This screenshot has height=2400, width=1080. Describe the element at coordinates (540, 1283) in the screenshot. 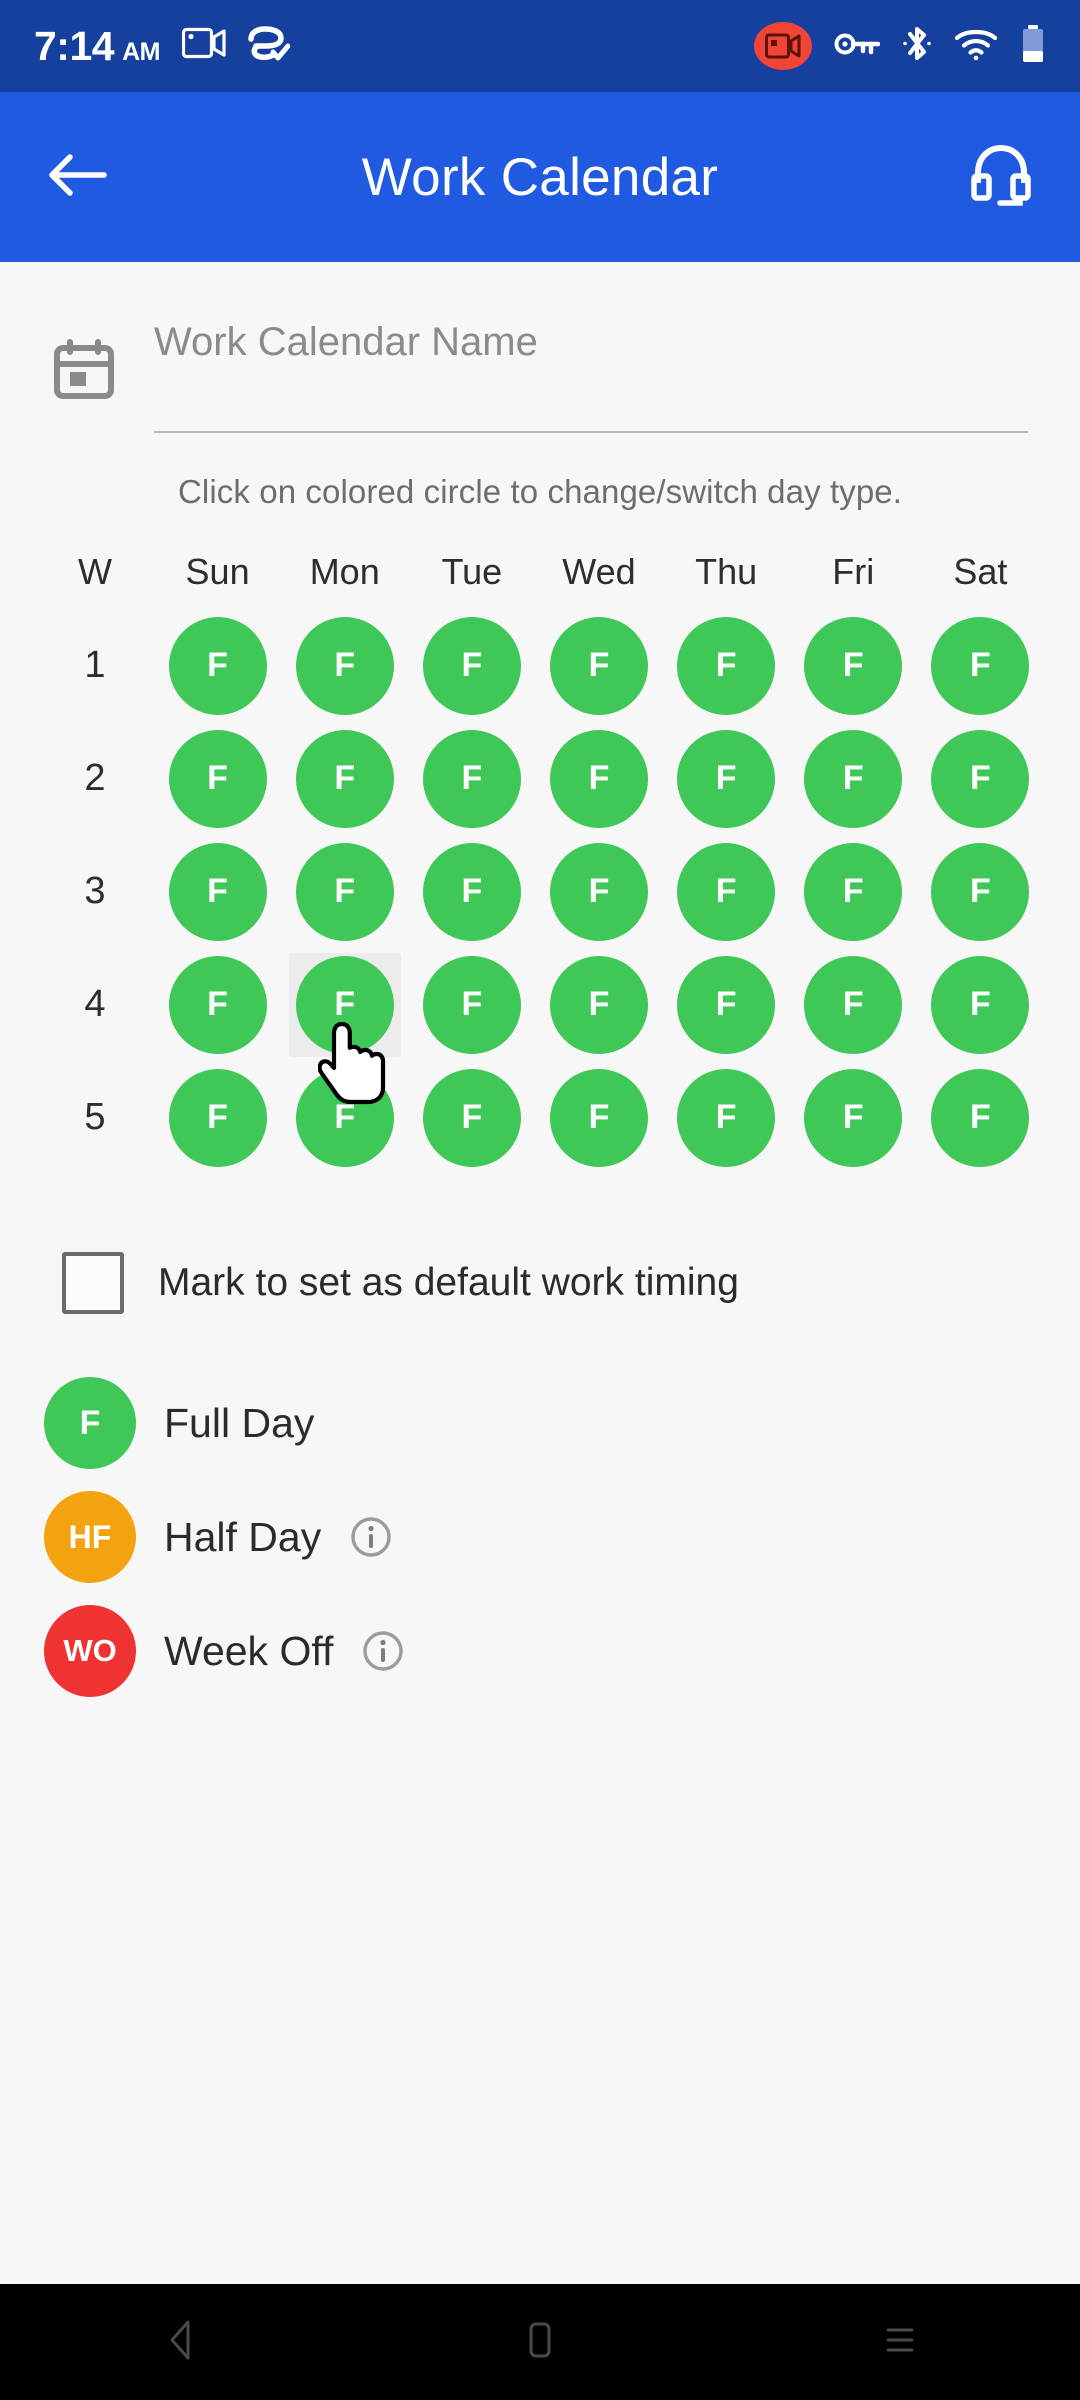

I see `default-timing-row: Mark to set as default work timing` at that location.